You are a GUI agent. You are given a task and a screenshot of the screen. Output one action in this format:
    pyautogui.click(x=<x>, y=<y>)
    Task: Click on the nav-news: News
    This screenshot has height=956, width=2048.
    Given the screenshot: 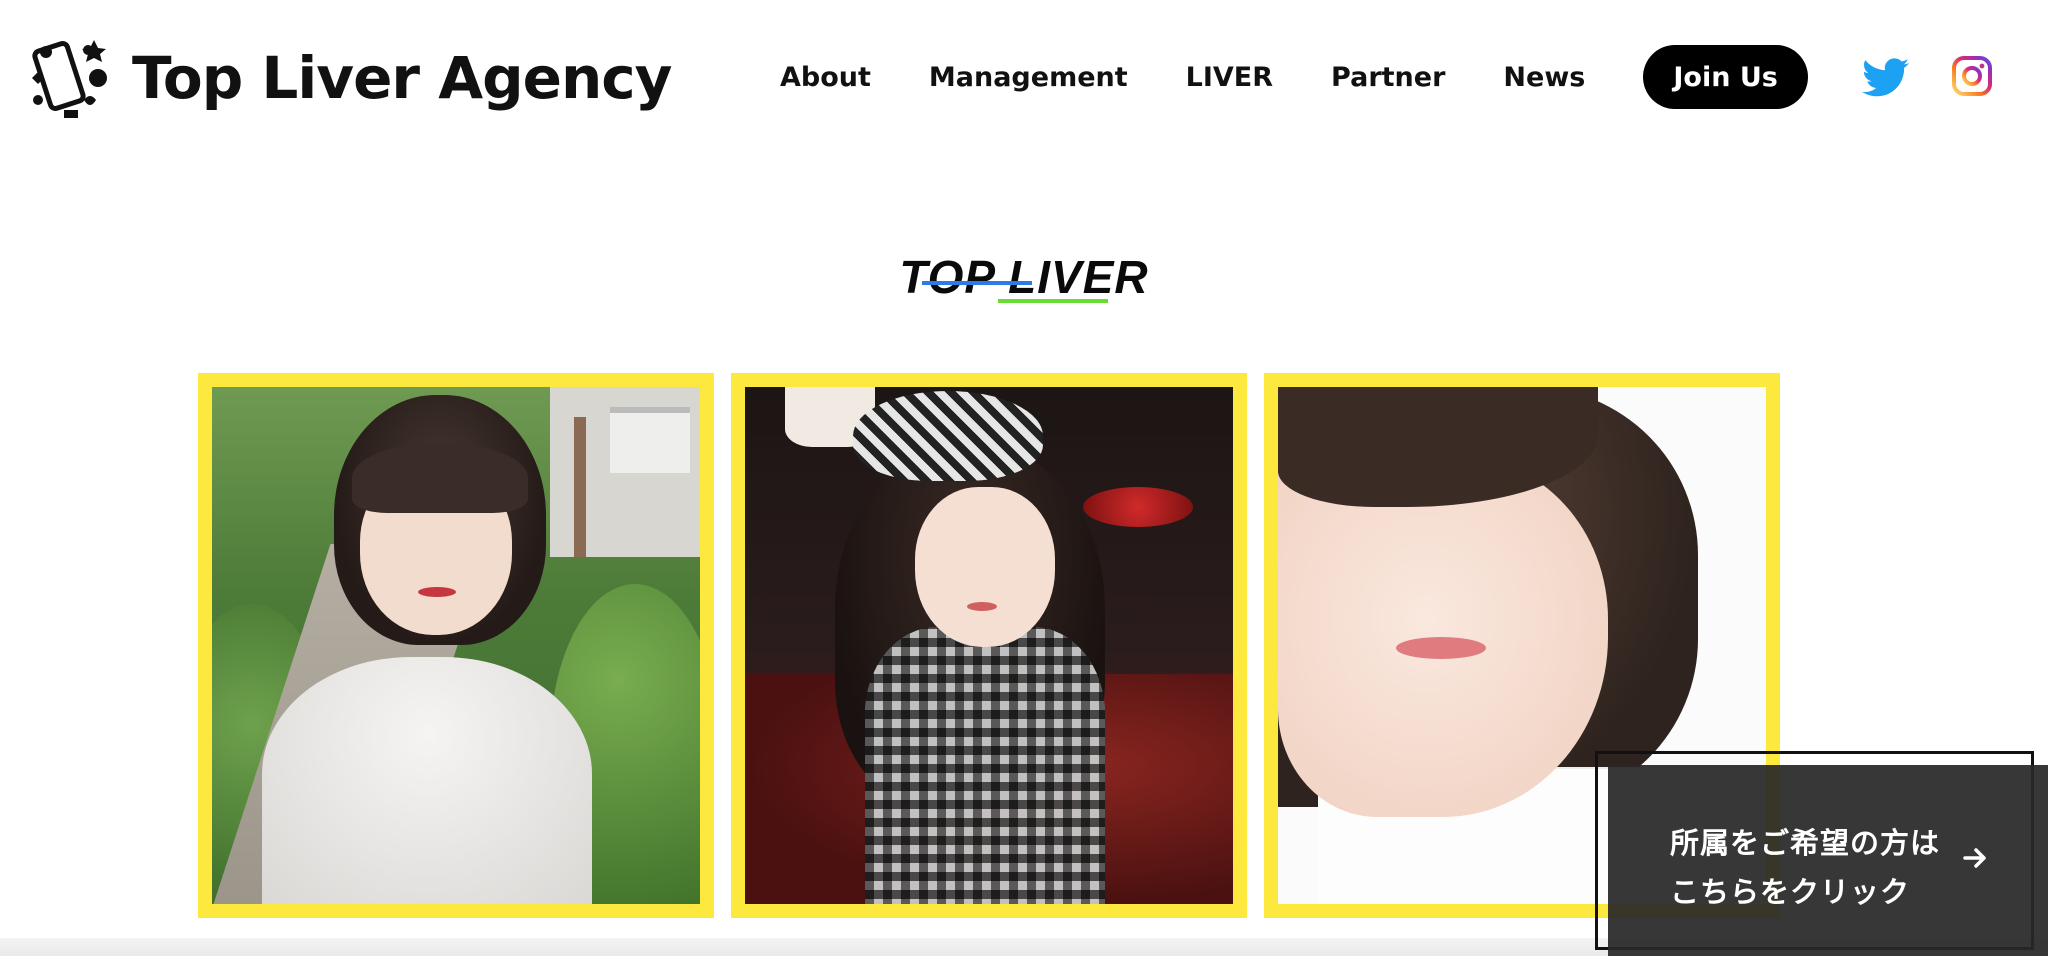 What is the action you would take?
    pyautogui.click(x=1544, y=77)
    